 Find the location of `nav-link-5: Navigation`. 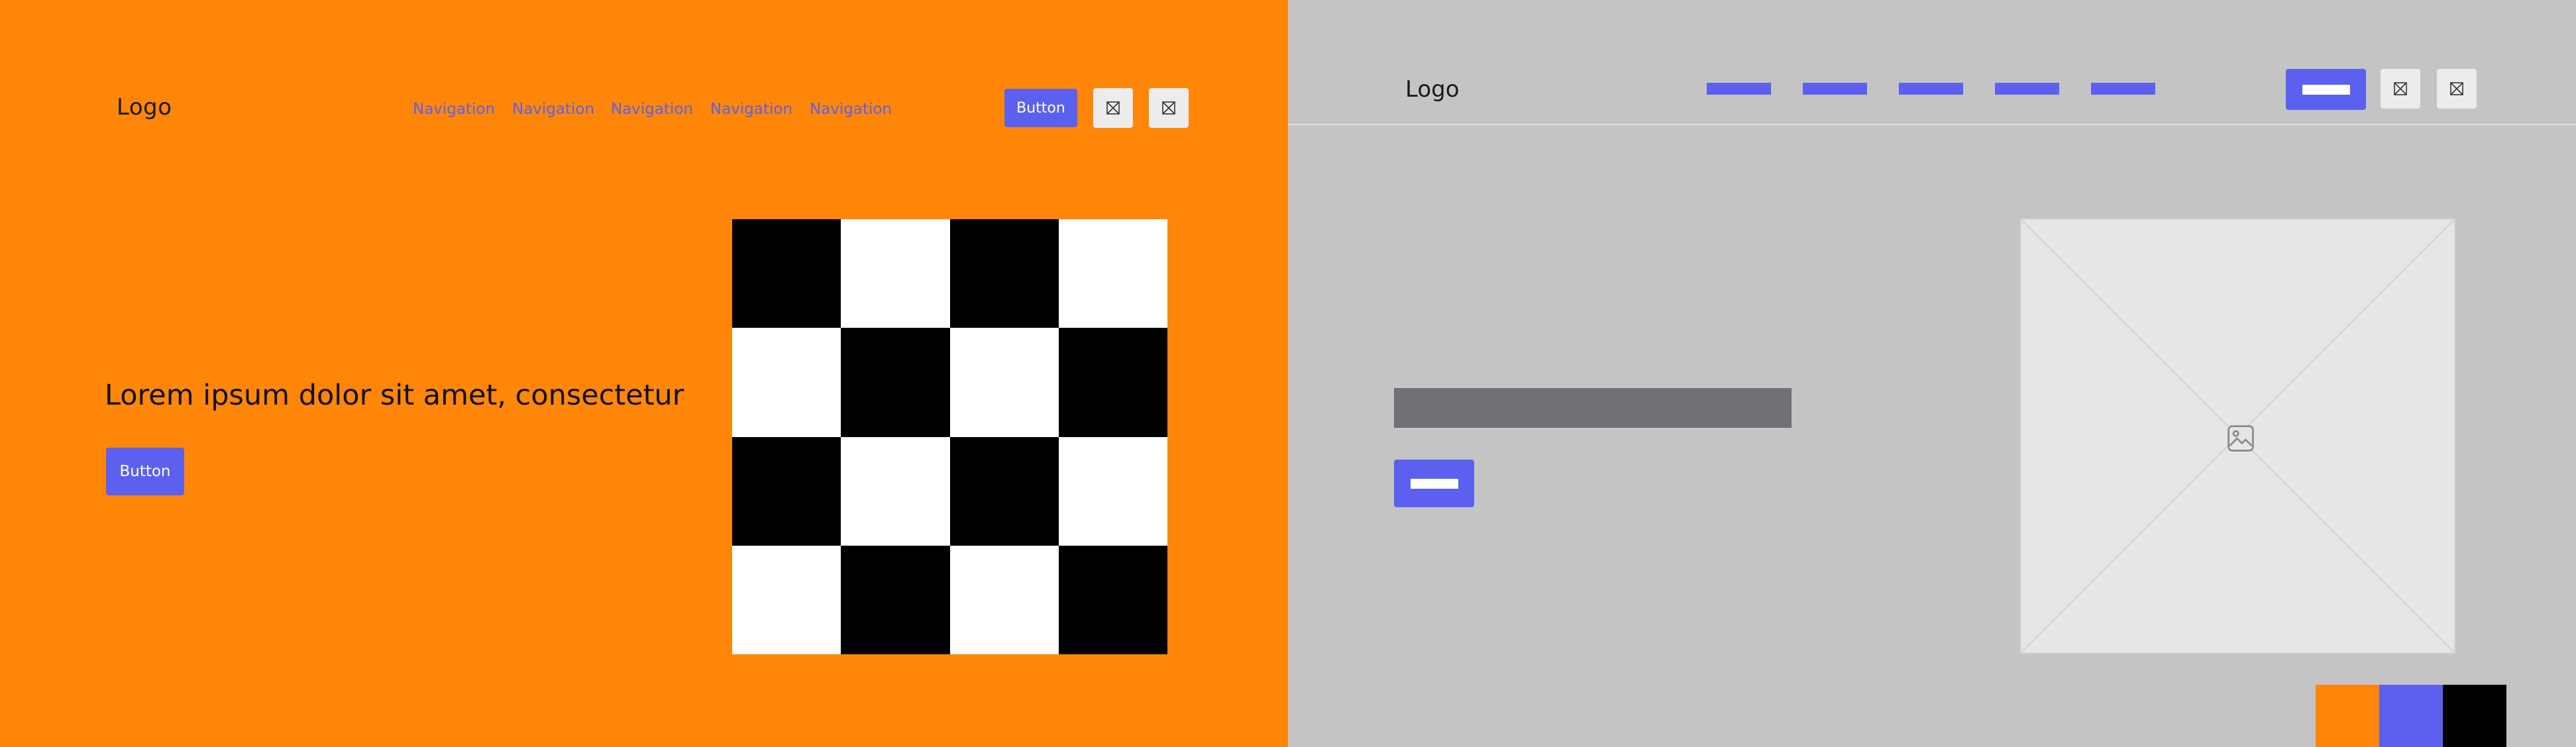

nav-link-5: Navigation is located at coordinates (851, 109).